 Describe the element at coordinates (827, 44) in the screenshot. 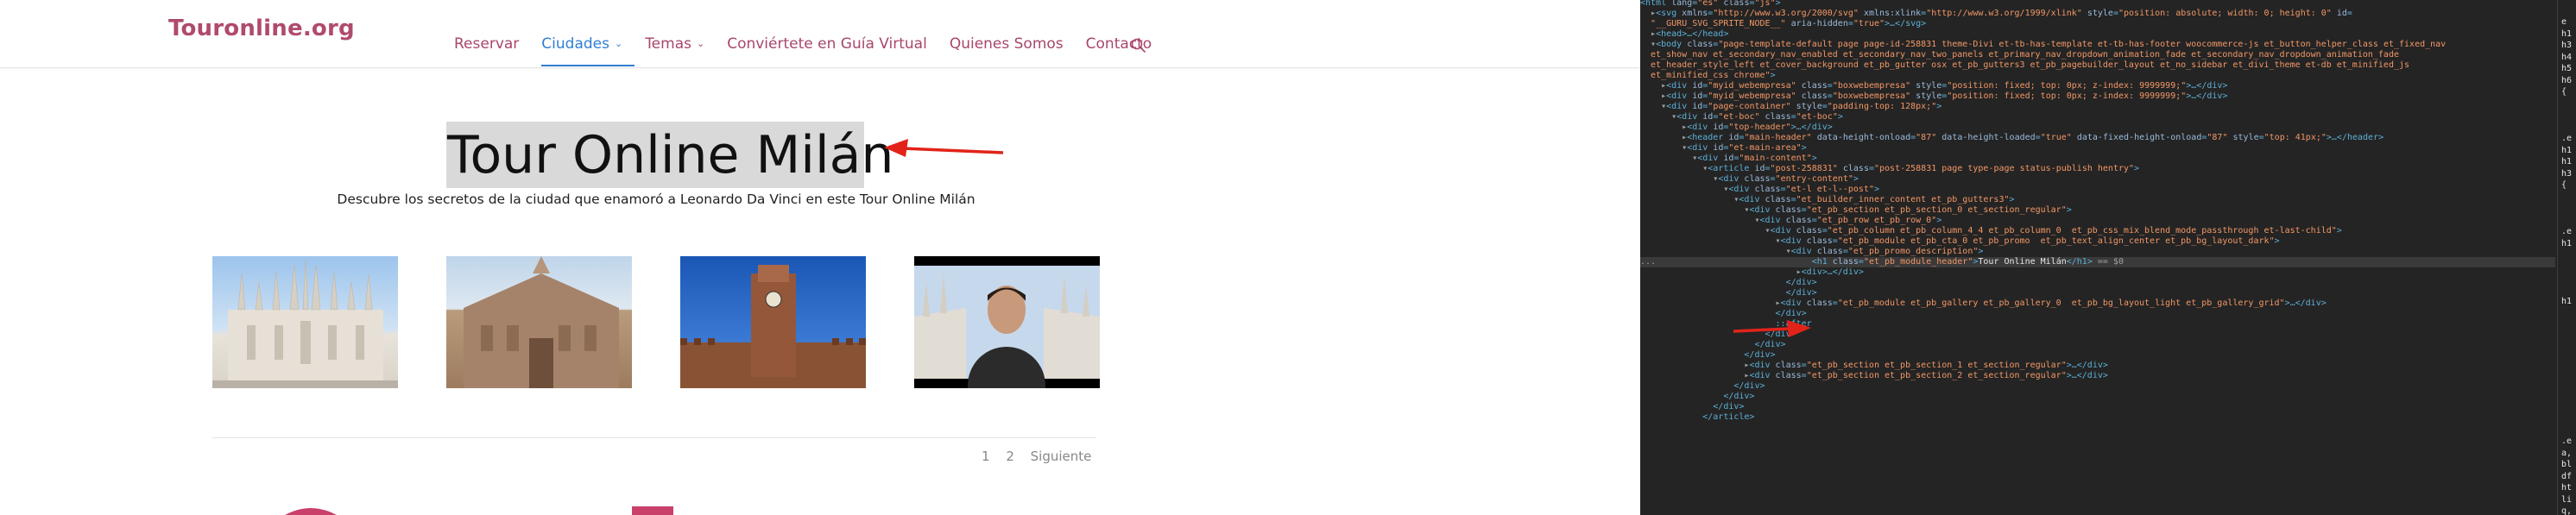

I see `nav-item-3: Conviértete en Guía Virtual` at that location.